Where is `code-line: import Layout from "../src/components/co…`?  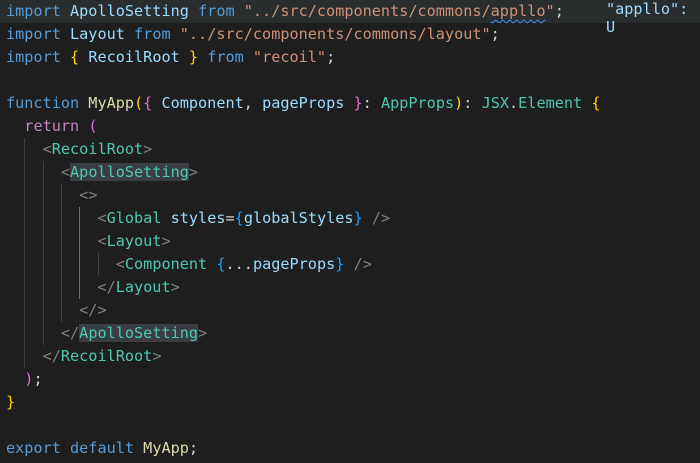 code-line: import Layout from "../src/components/co… is located at coordinates (350, 34).